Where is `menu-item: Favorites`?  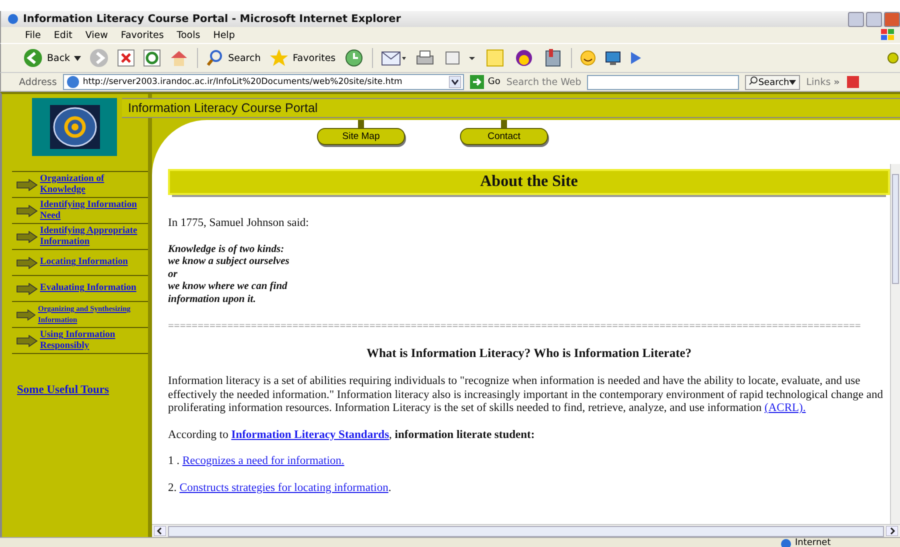
menu-item: Favorites is located at coordinates (142, 35).